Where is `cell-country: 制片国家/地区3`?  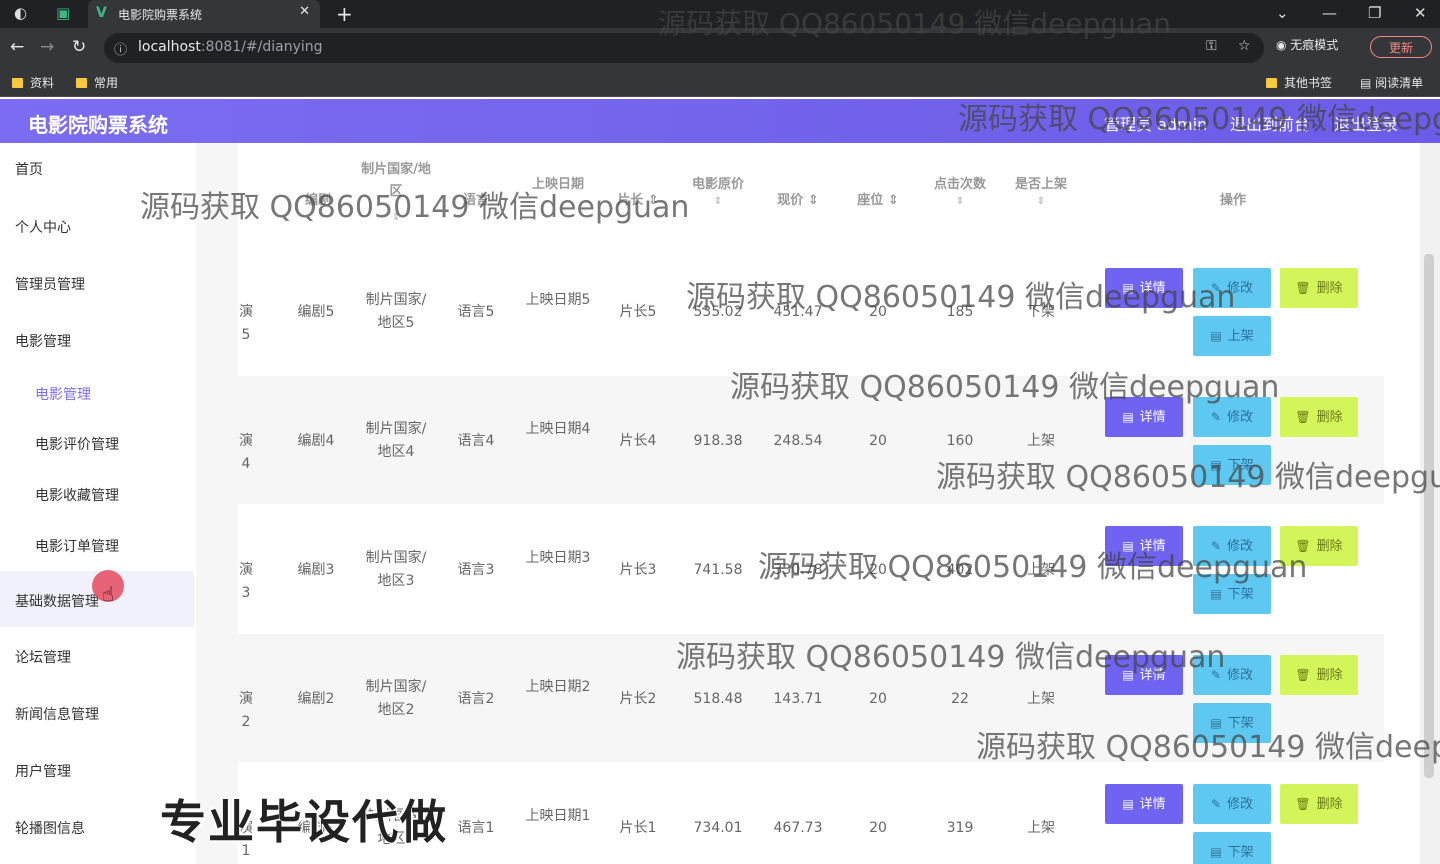
cell-country: 制片国家/地区3 is located at coordinates (396, 569).